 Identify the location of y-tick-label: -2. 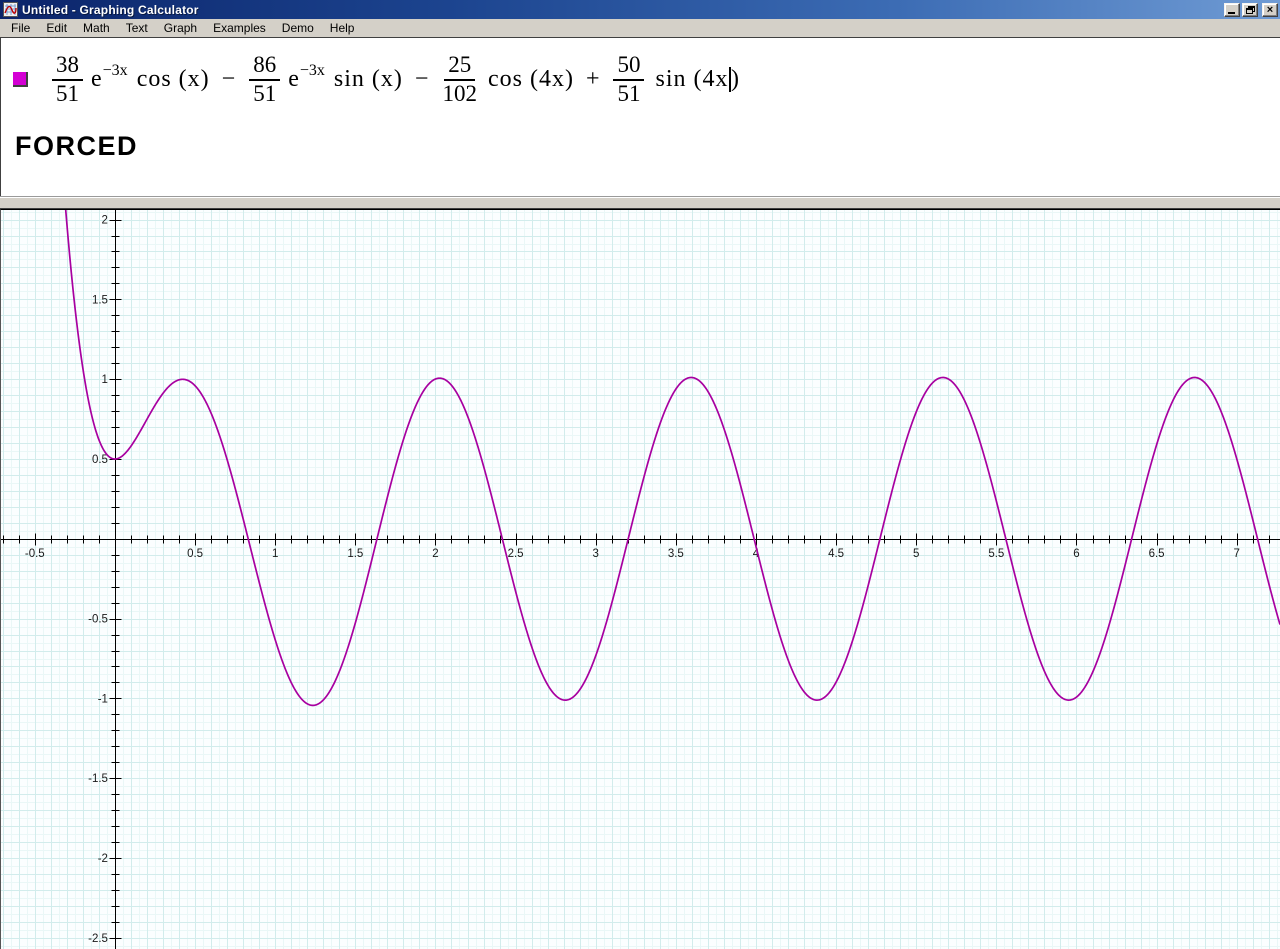
(103, 859).